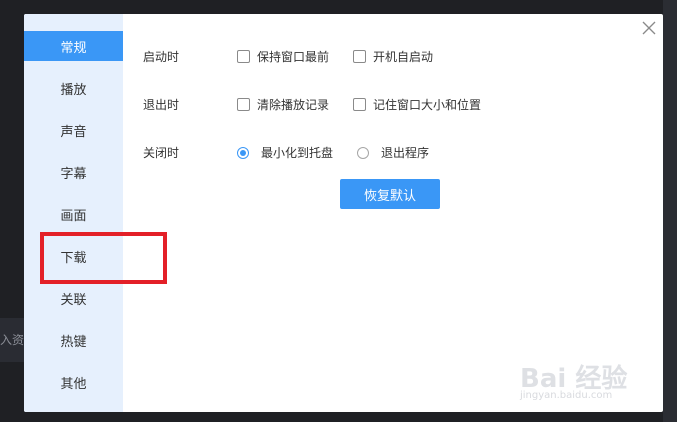 The width and height of the screenshot is (677, 422). What do you see at coordinates (566, 395) in the screenshot?
I see `watermark-url: jingyan.baidu.com` at bounding box center [566, 395].